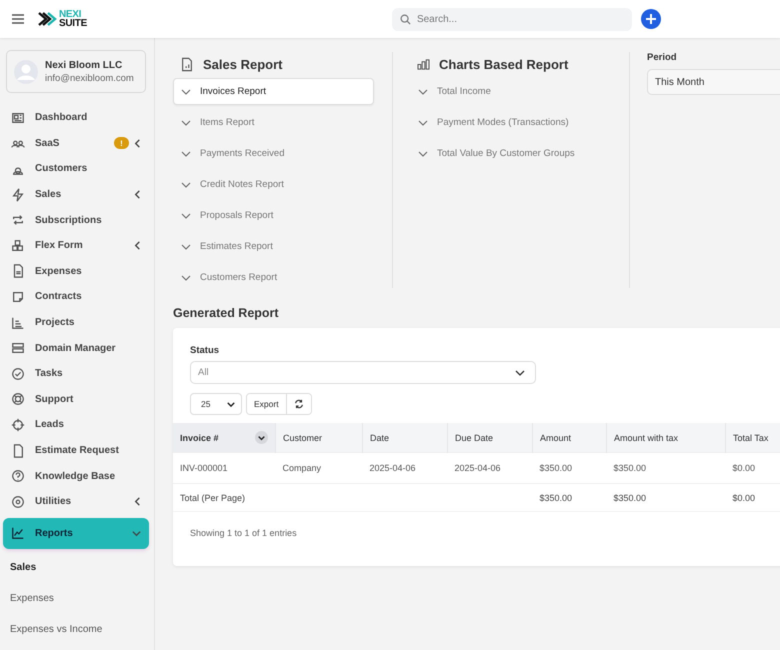  What do you see at coordinates (18, 533) in the screenshot?
I see `line-chart-icon` at bounding box center [18, 533].